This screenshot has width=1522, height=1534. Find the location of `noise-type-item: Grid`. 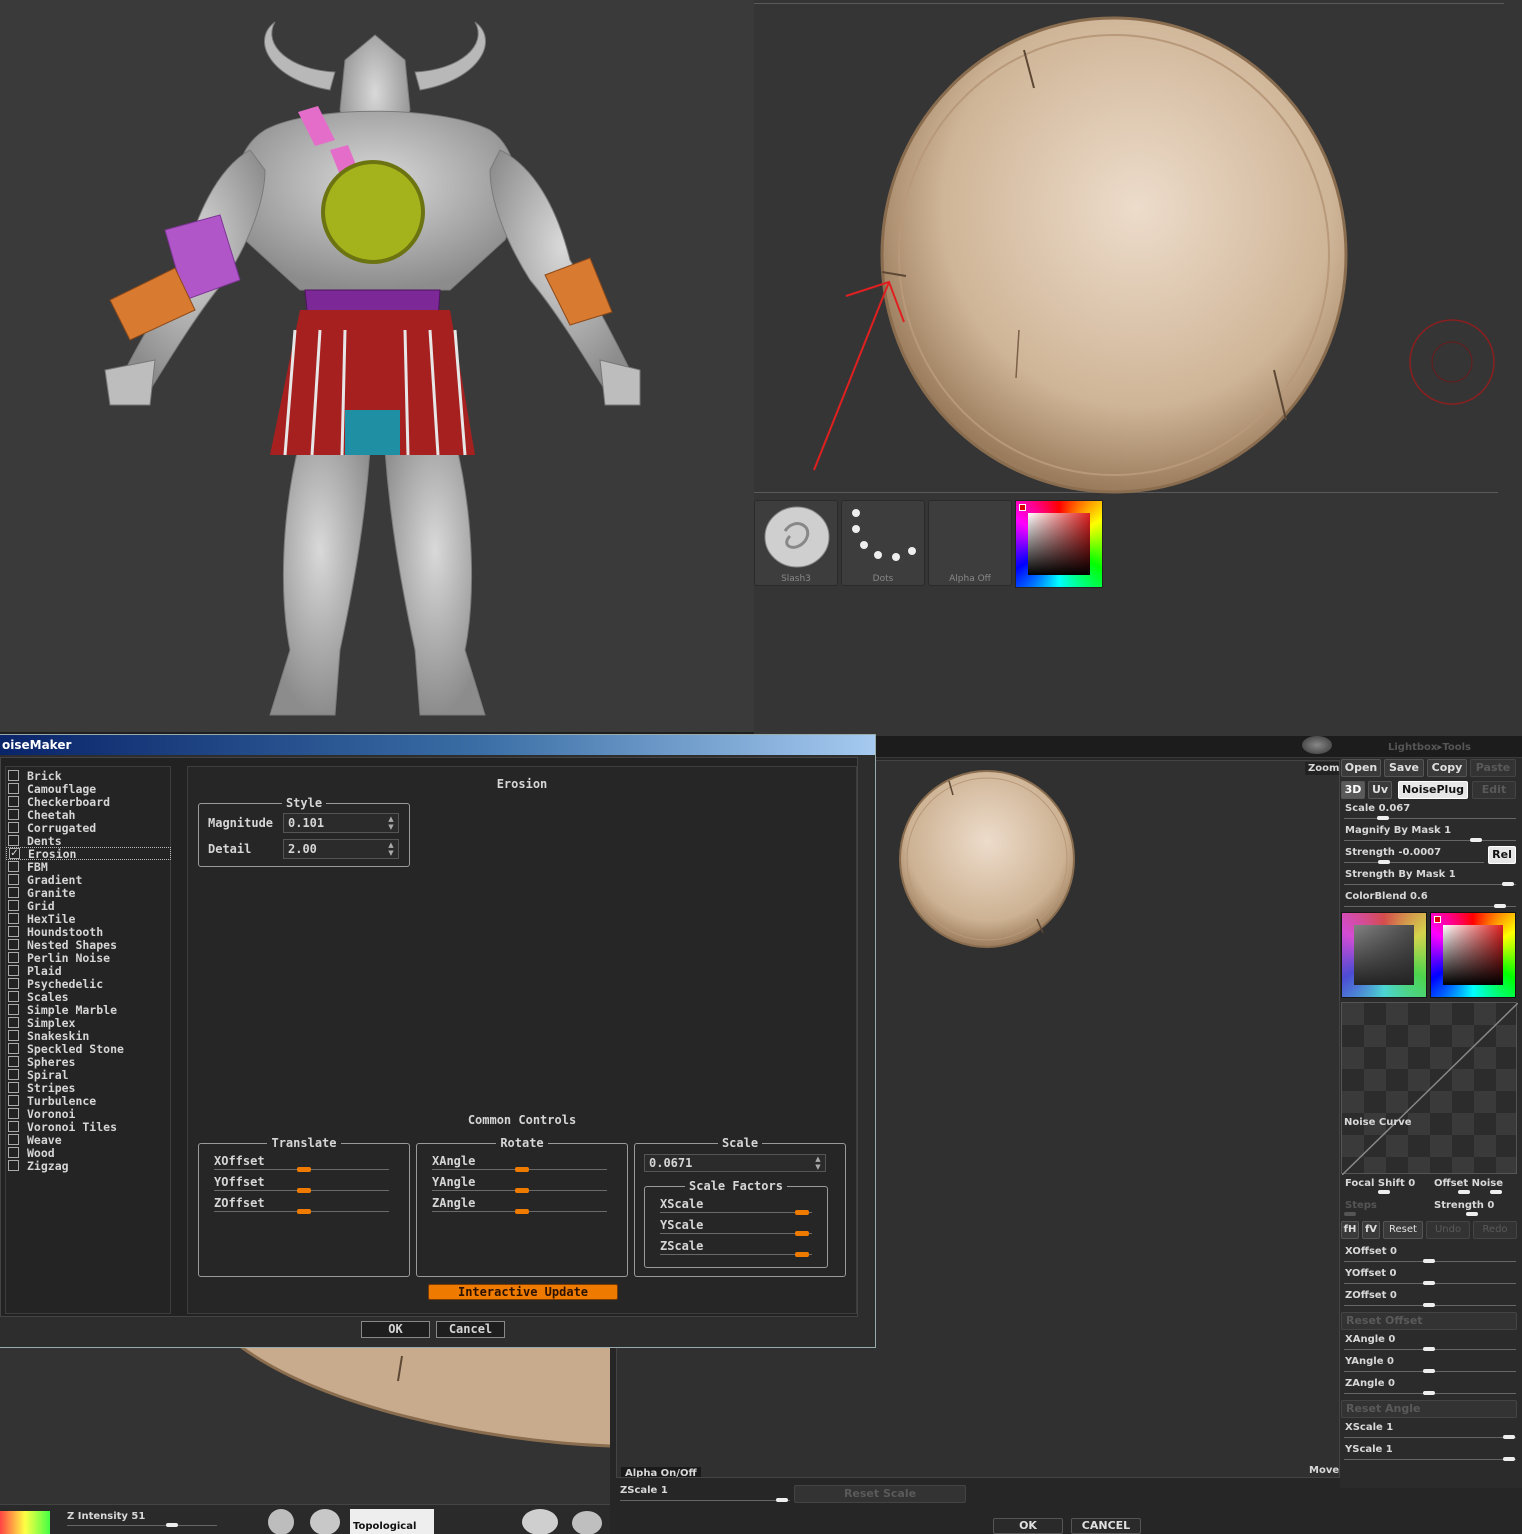

noise-type-item: Grid is located at coordinates (31, 906).